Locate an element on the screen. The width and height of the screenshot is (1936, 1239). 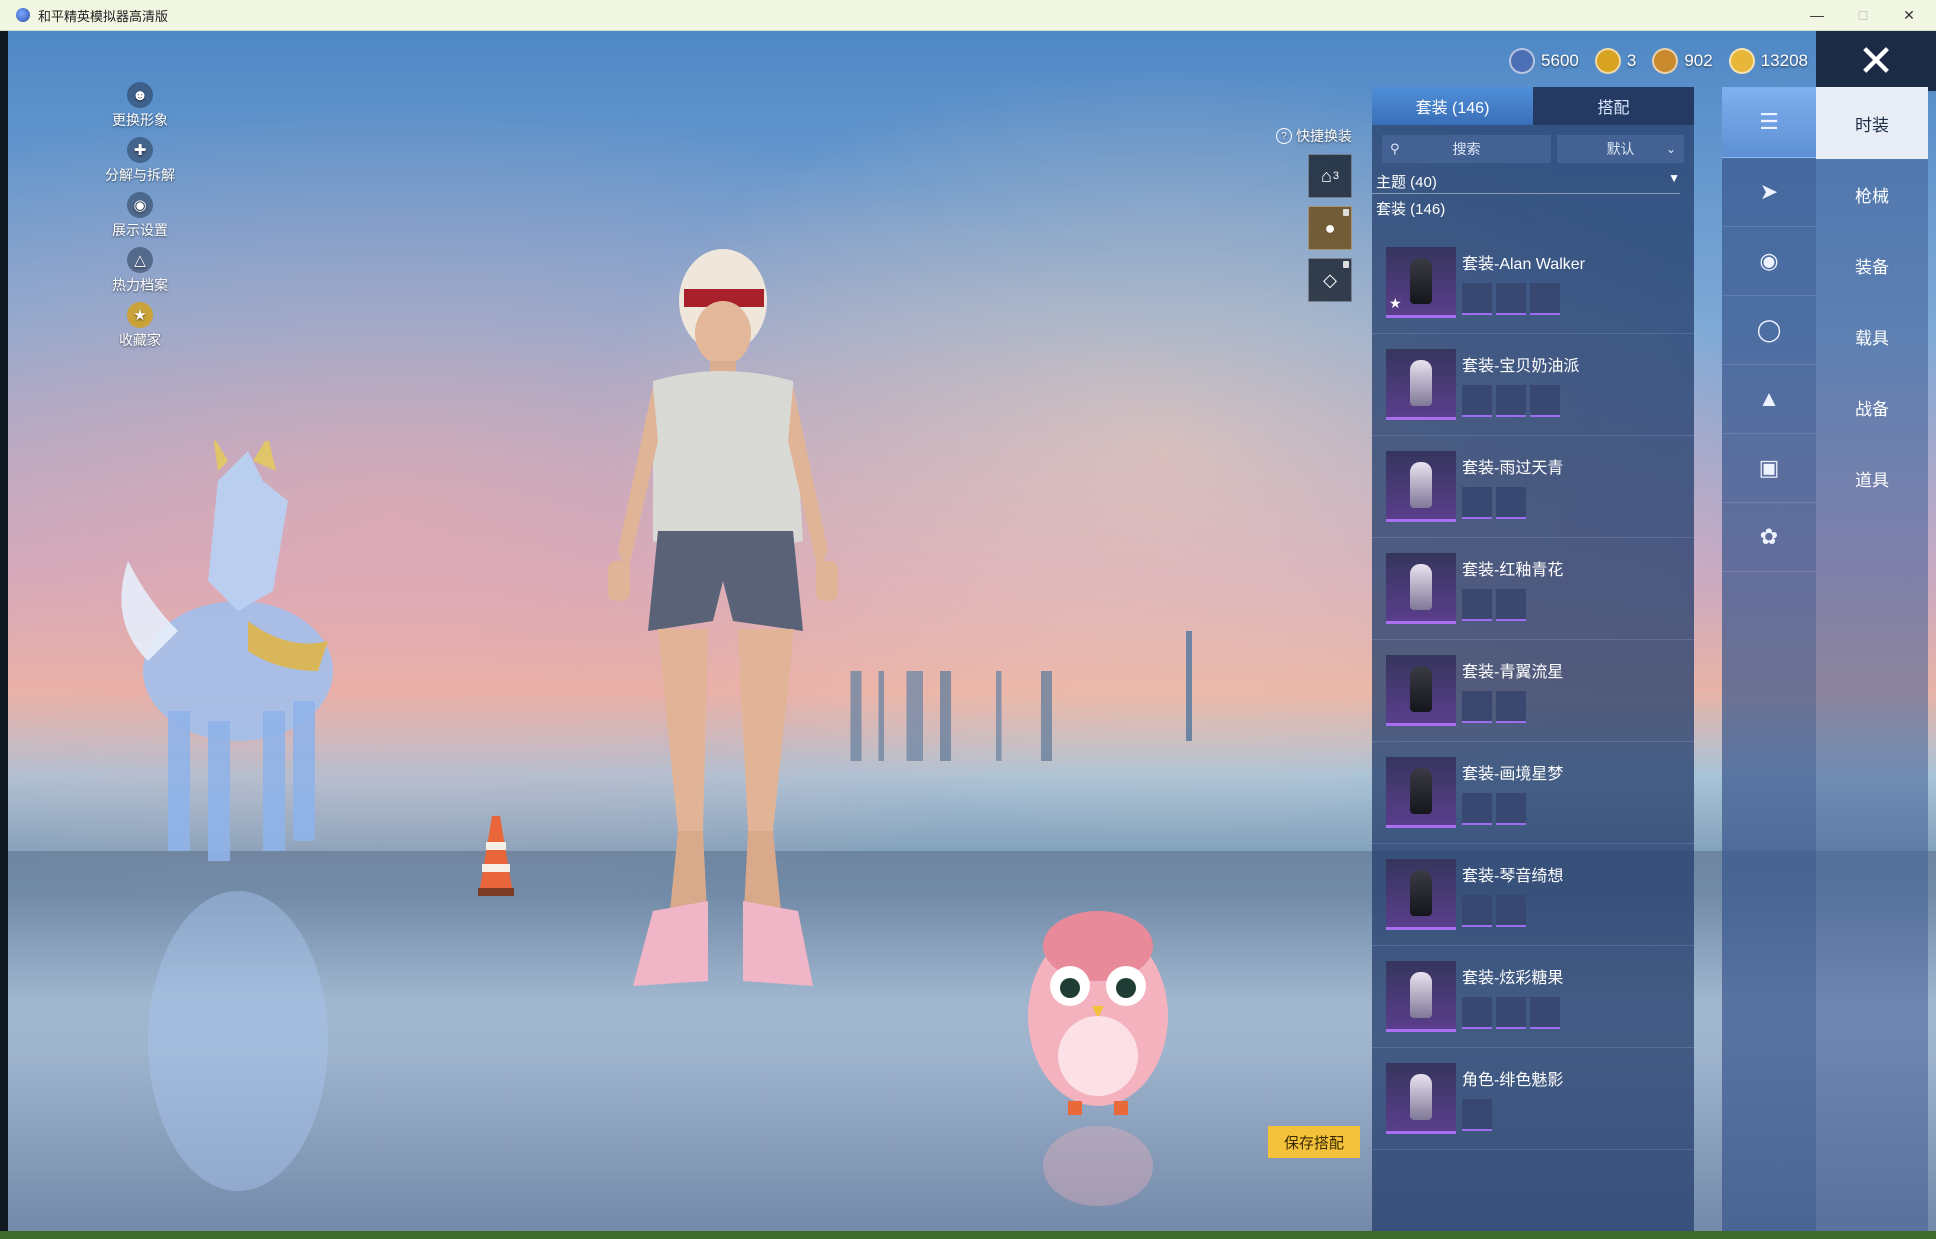
help-icon: ? is located at coordinates (1284, 136).